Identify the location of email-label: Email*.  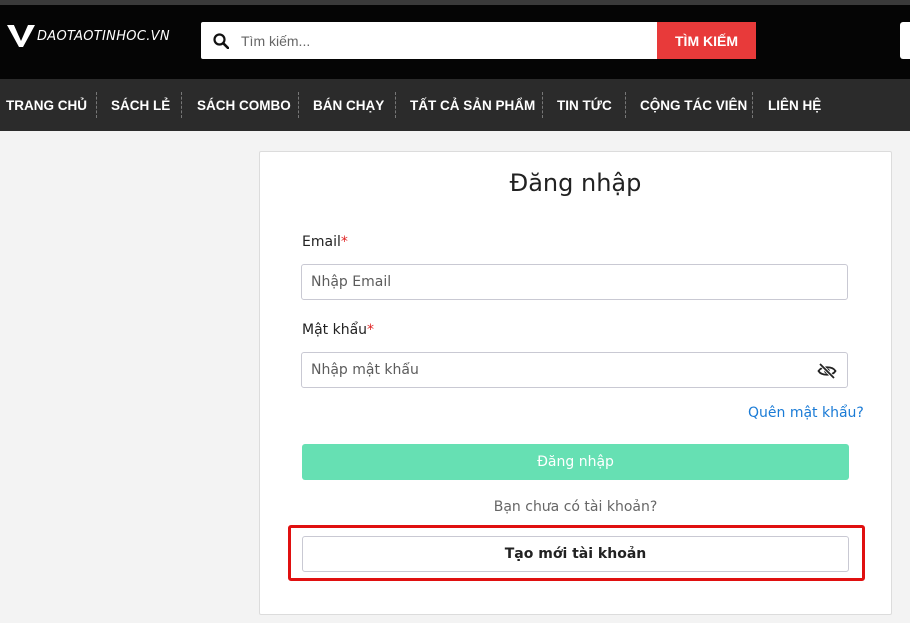
(325, 242).